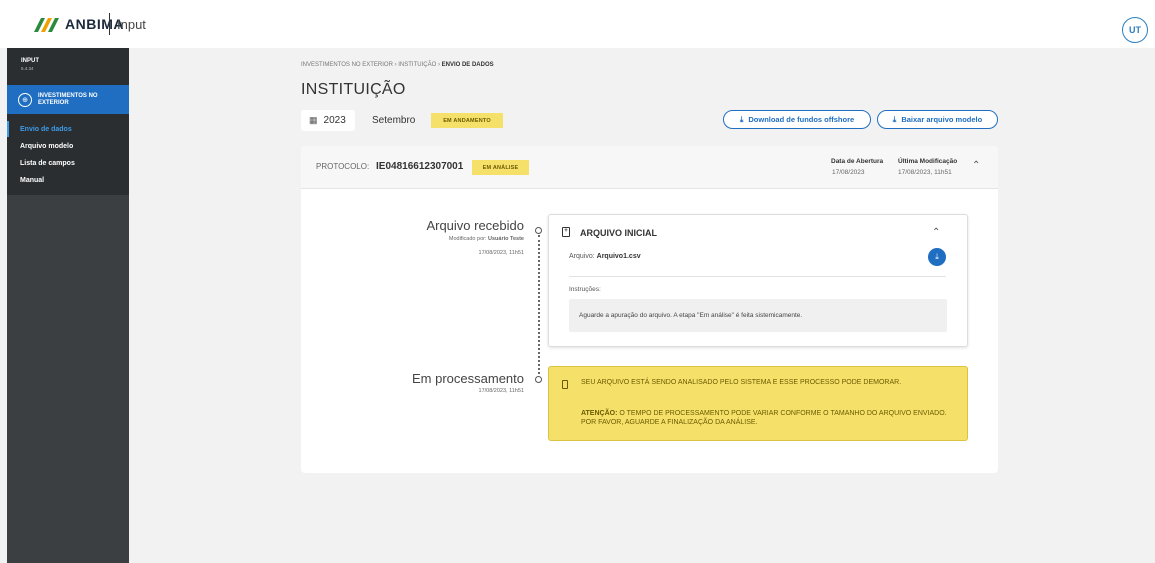  I want to click on year-selector: ▦ 2023, so click(328, 120).